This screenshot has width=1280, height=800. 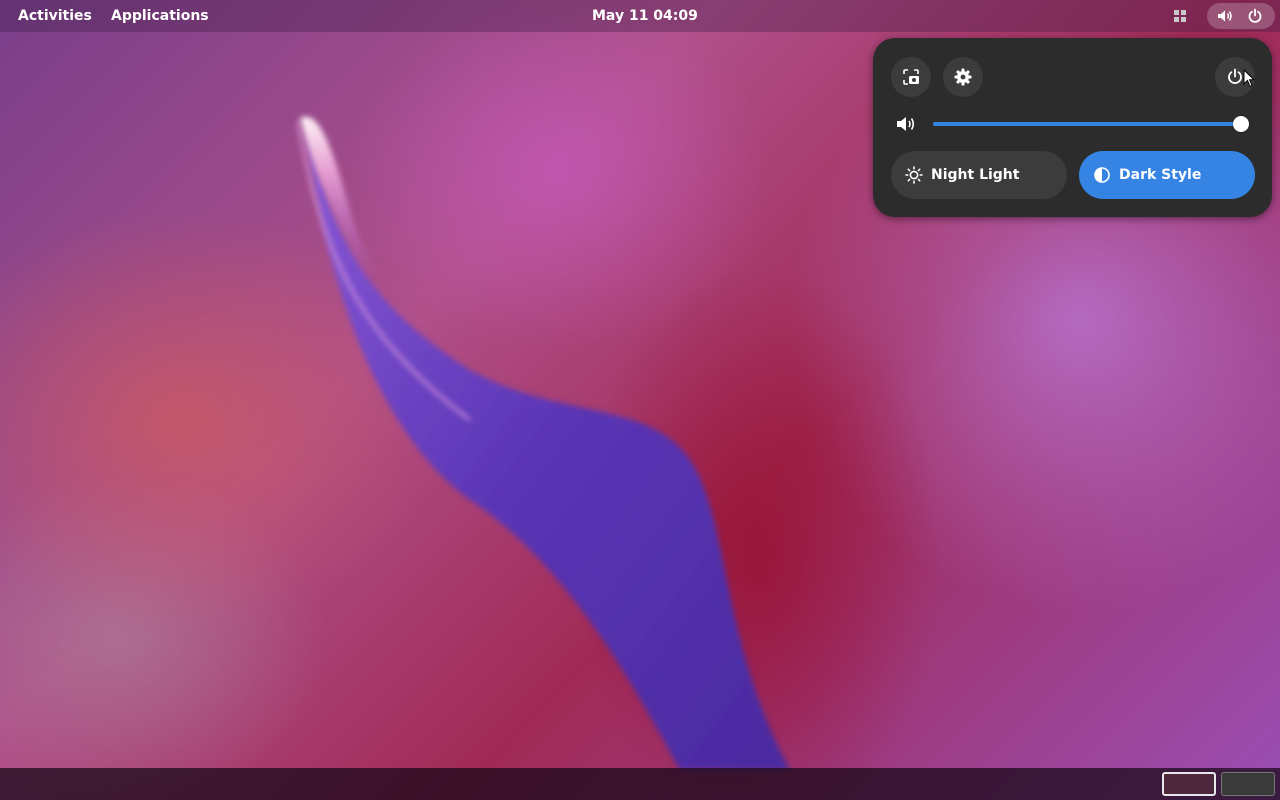 I want to click on applications-menu-button: Applications, so click(x=160, y=16).